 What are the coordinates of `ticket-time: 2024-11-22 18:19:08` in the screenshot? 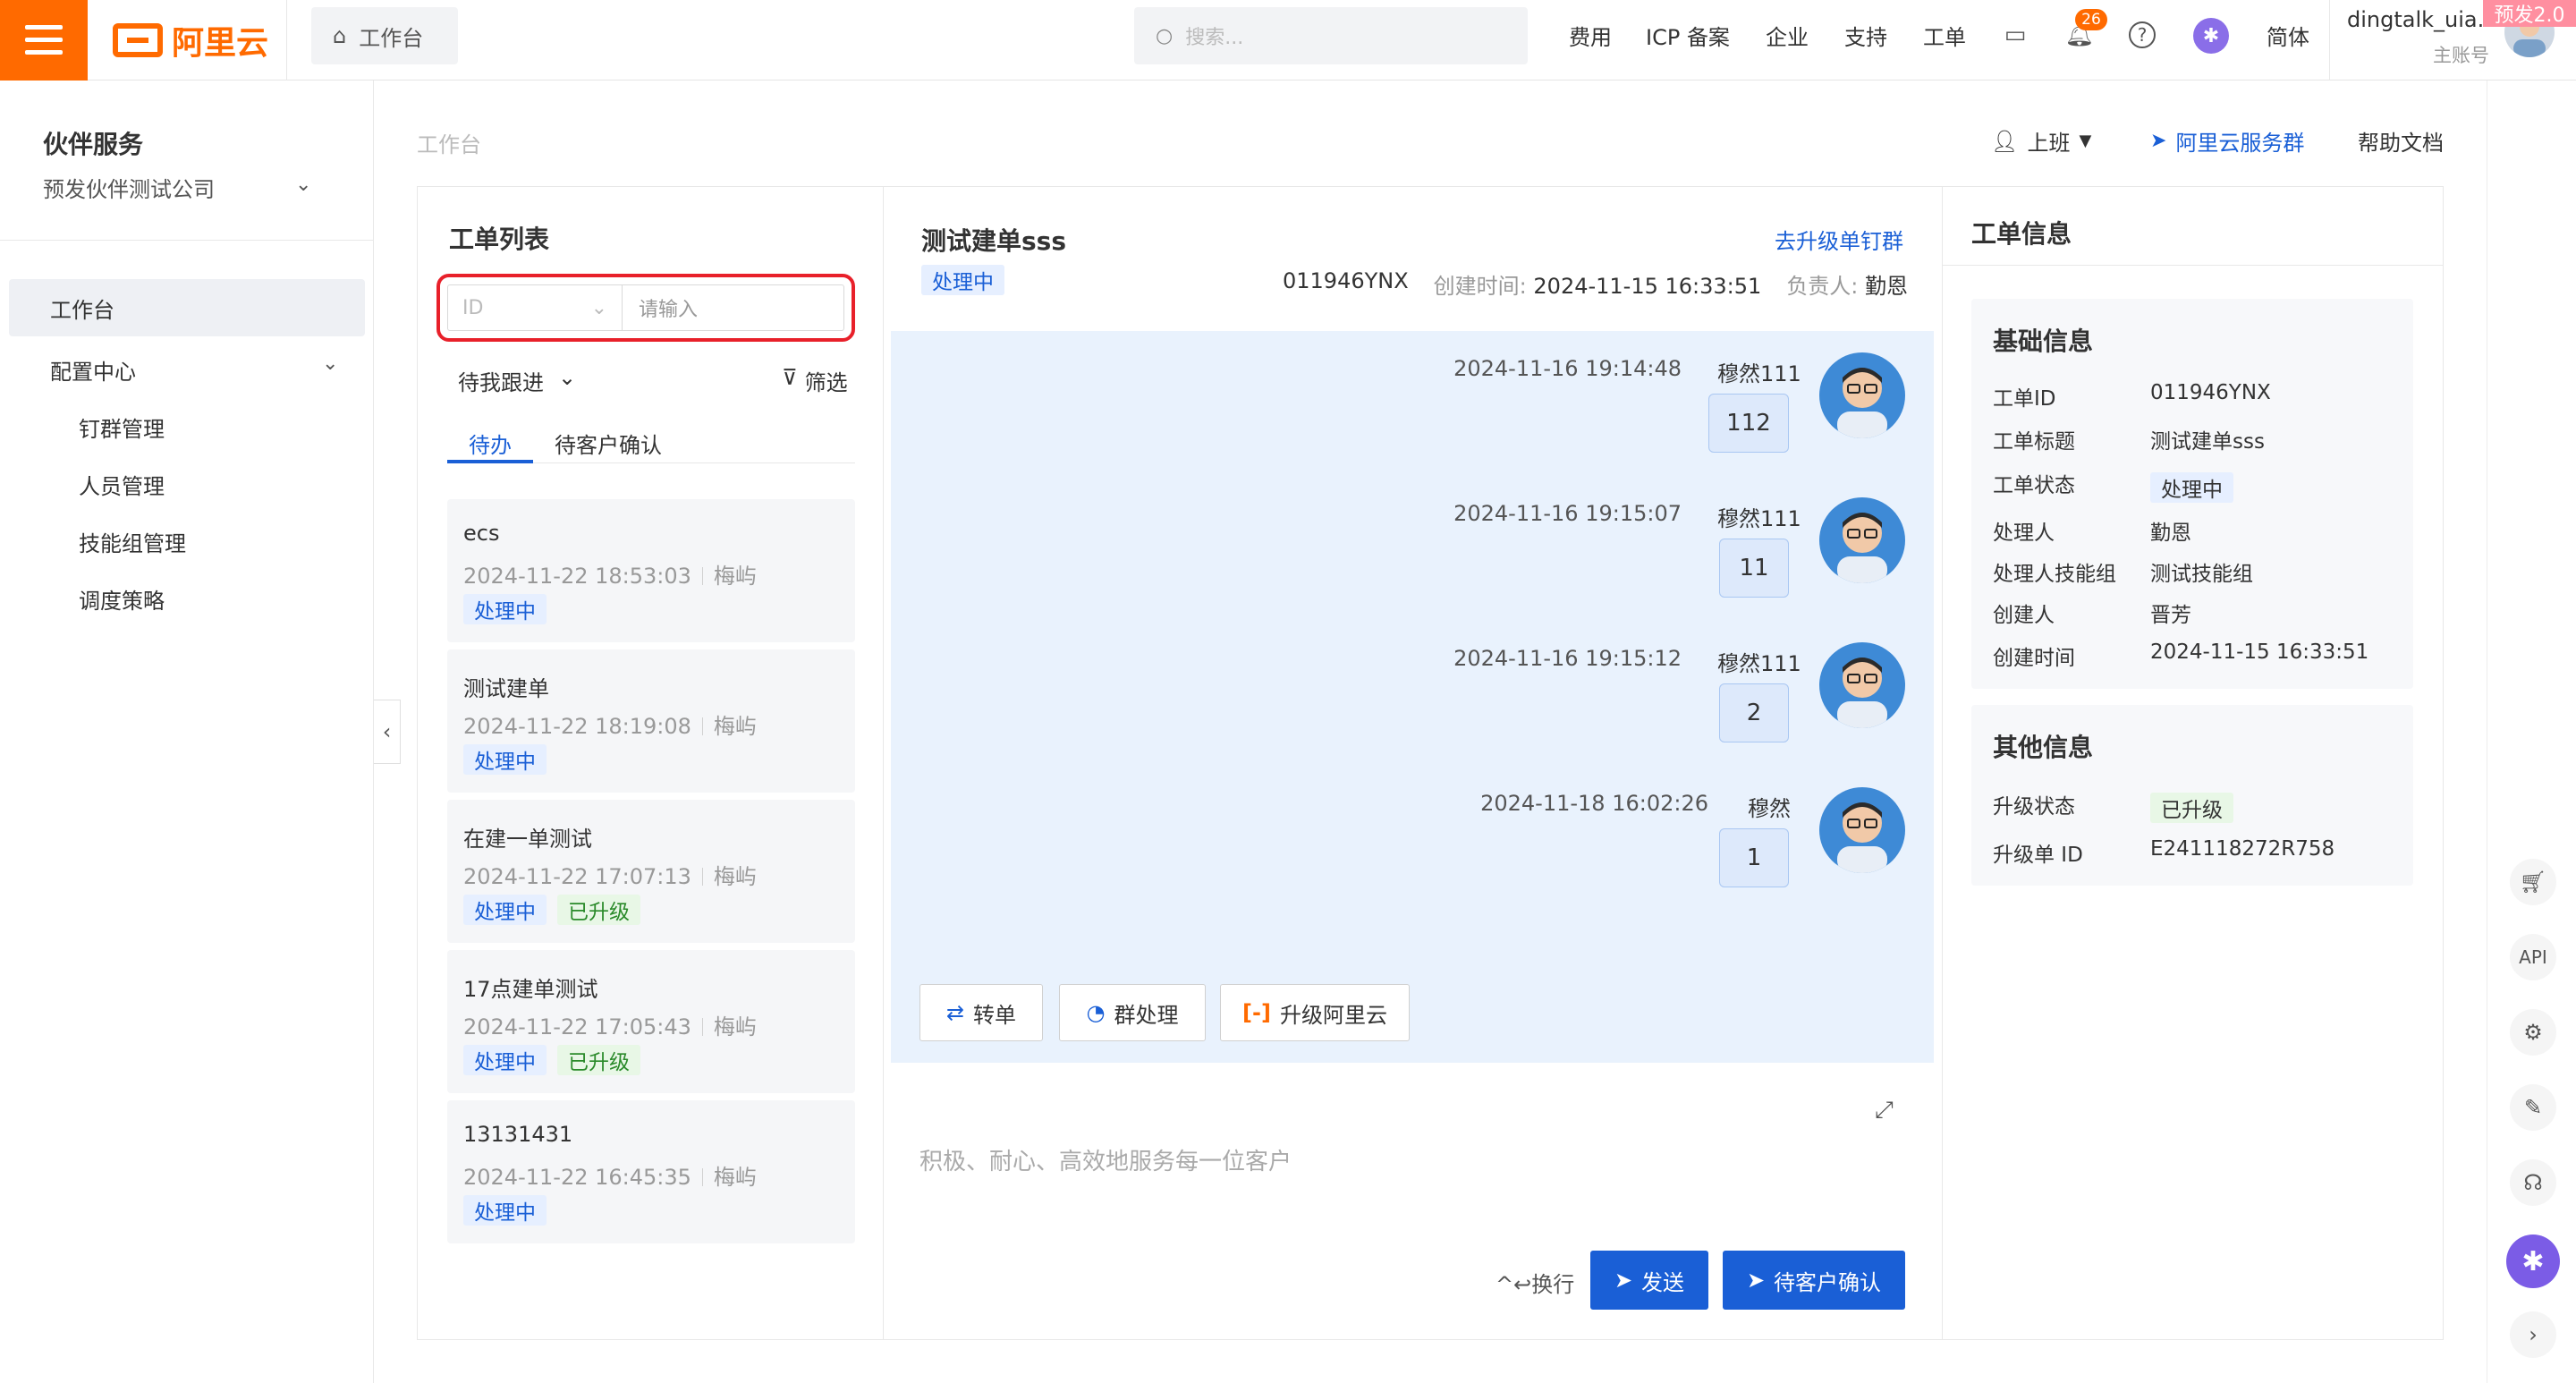 It's located at (577, 727).